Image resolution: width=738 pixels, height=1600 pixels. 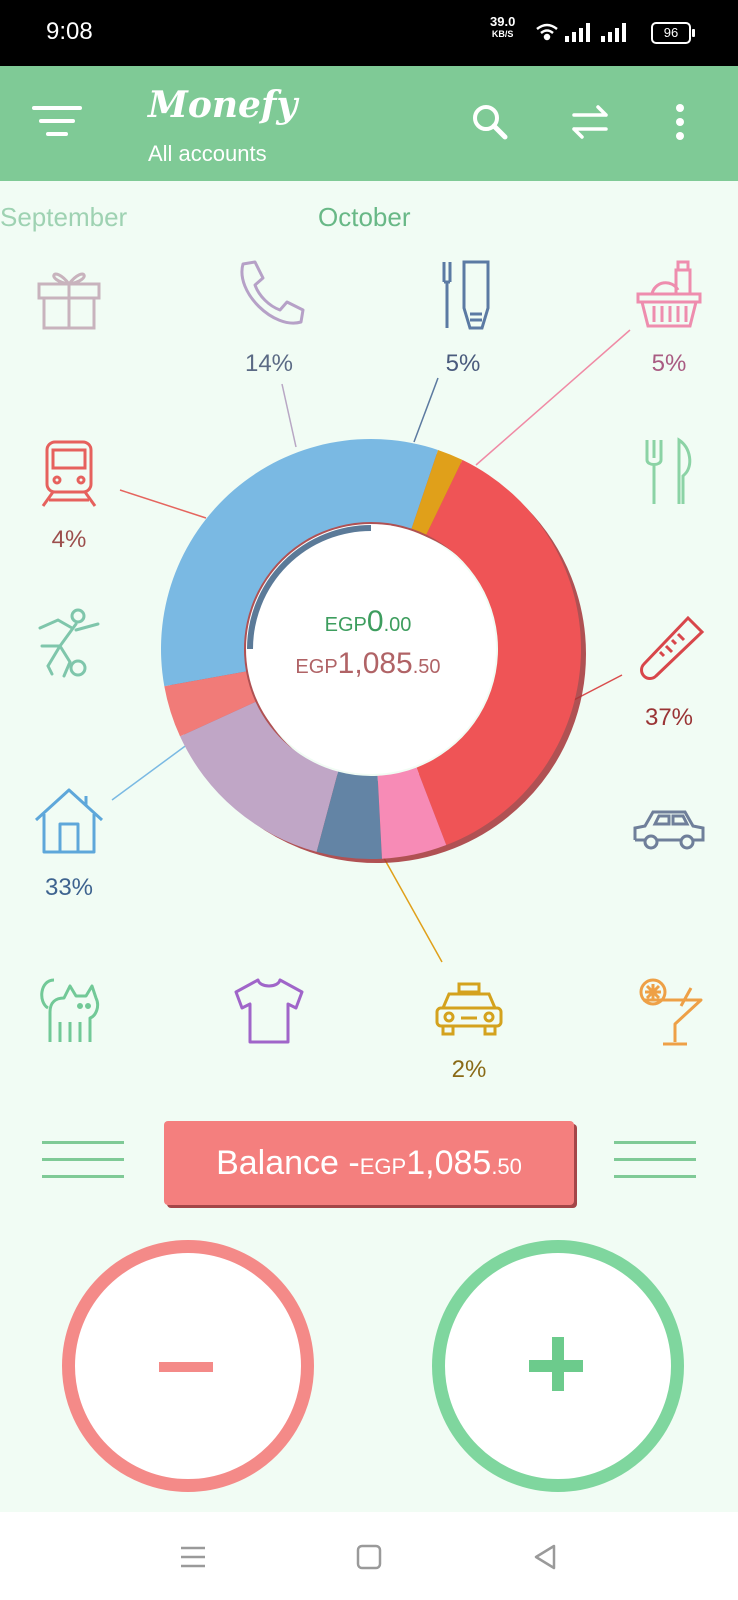 What do you see at coordinates (375, 663) in the screenshot?
I see `expense-amount: 1,085` at bounding box center [375, 663].